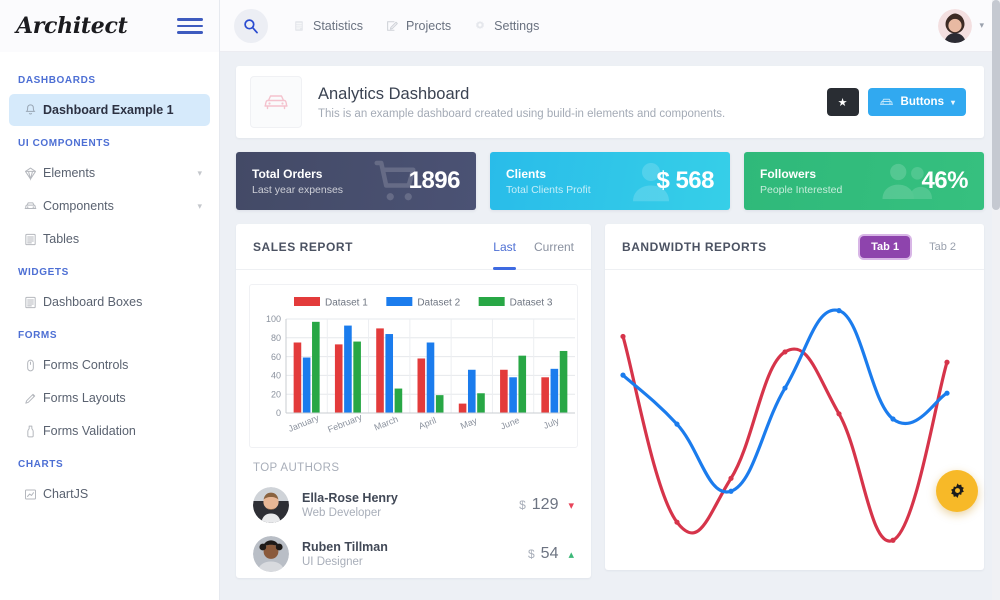 The image size is (1000, 600). I want to click on favorite-star-button: ★, so click(842, 102).